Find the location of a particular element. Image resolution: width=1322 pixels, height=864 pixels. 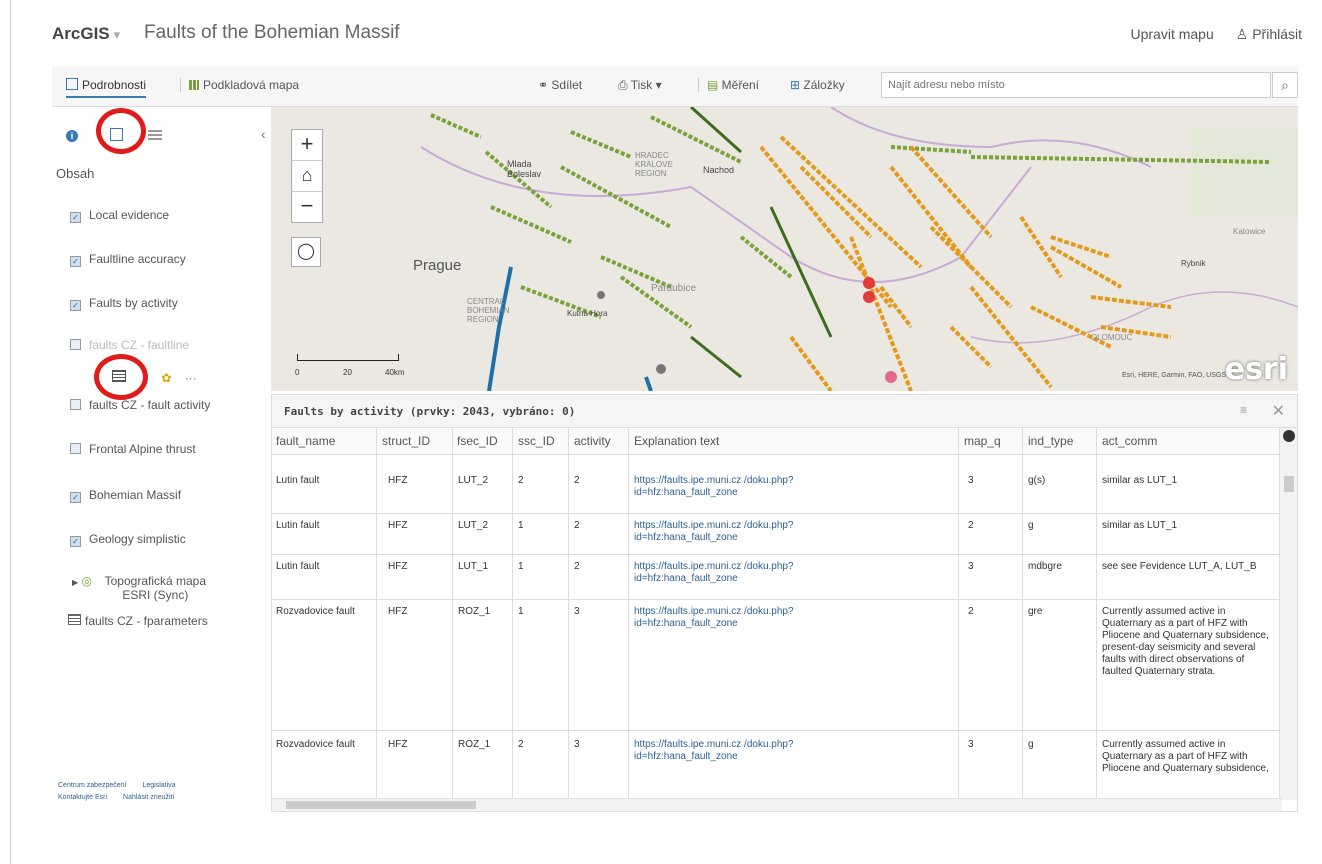

zoom-in-button: + is located at coordinates (307, 145).